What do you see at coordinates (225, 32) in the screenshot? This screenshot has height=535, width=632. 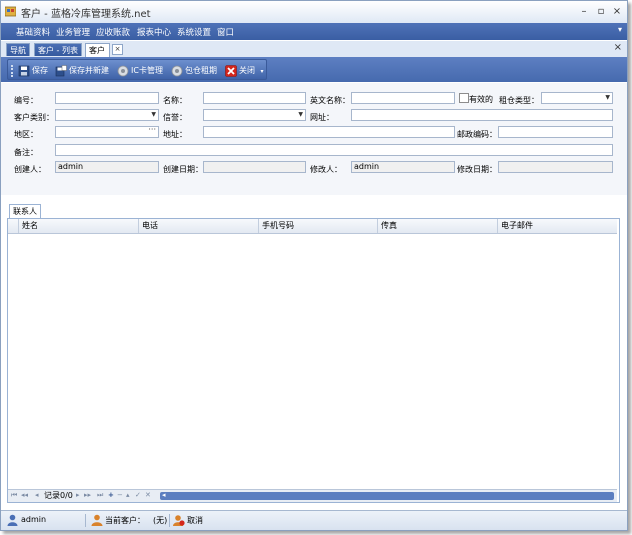 I see `menu-window: 窗口` at bounding box center [225, 32].